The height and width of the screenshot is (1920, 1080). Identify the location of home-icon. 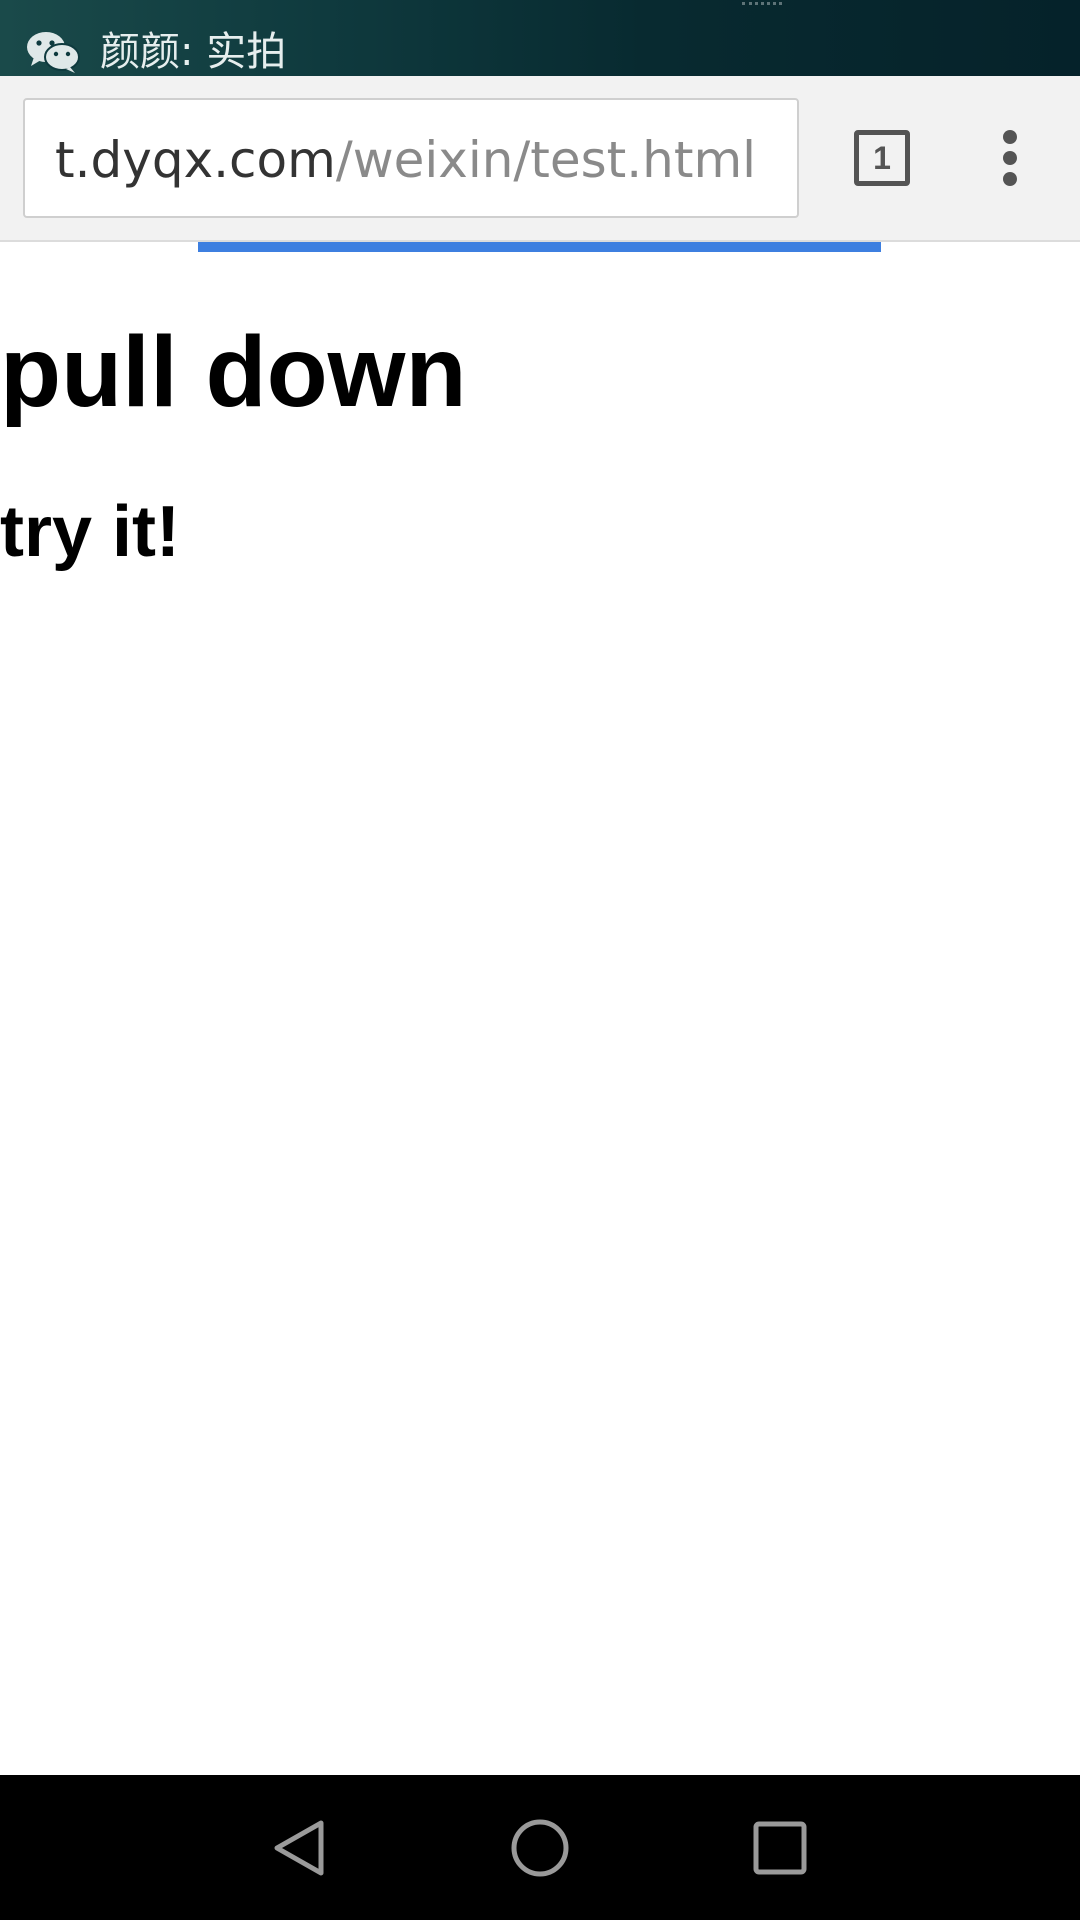
(540, 1848).